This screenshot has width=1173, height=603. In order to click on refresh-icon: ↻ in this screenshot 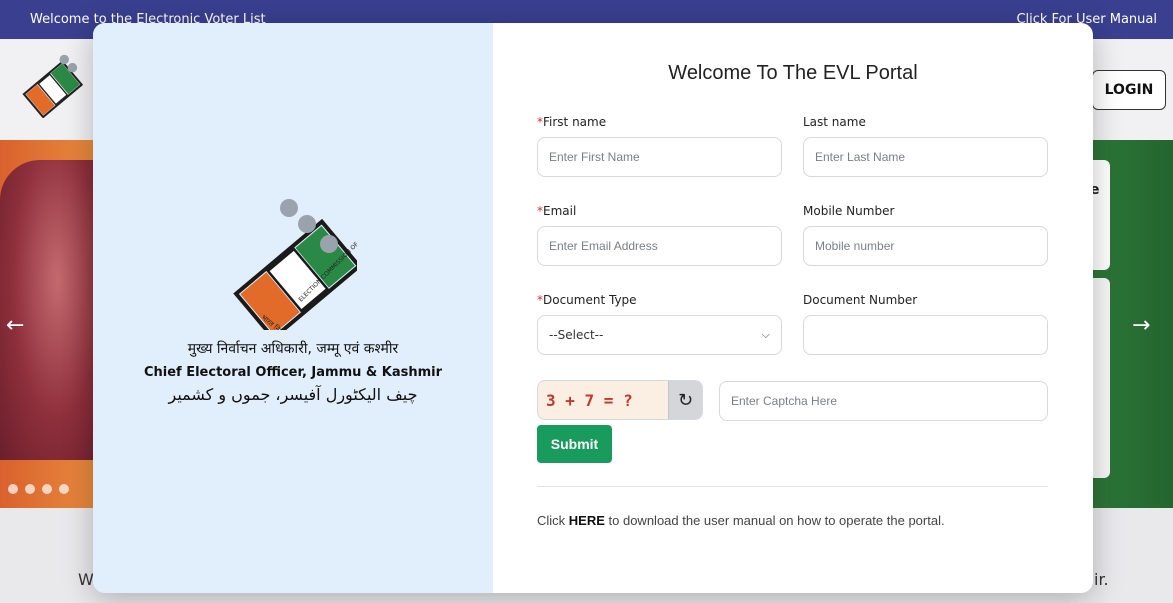, I will do `click(685, 400)`.